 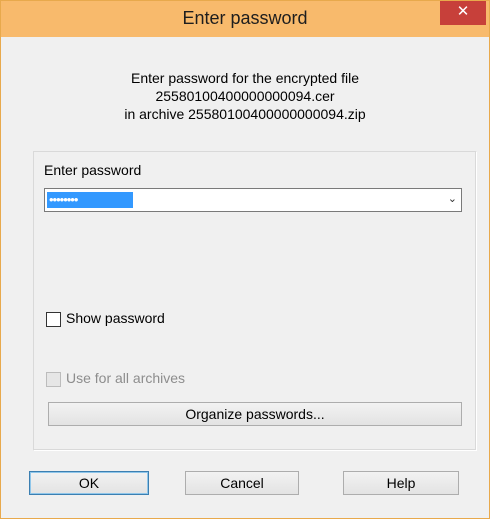 I want to click on dialog-title: Enter password, so click(x=245, y=18).